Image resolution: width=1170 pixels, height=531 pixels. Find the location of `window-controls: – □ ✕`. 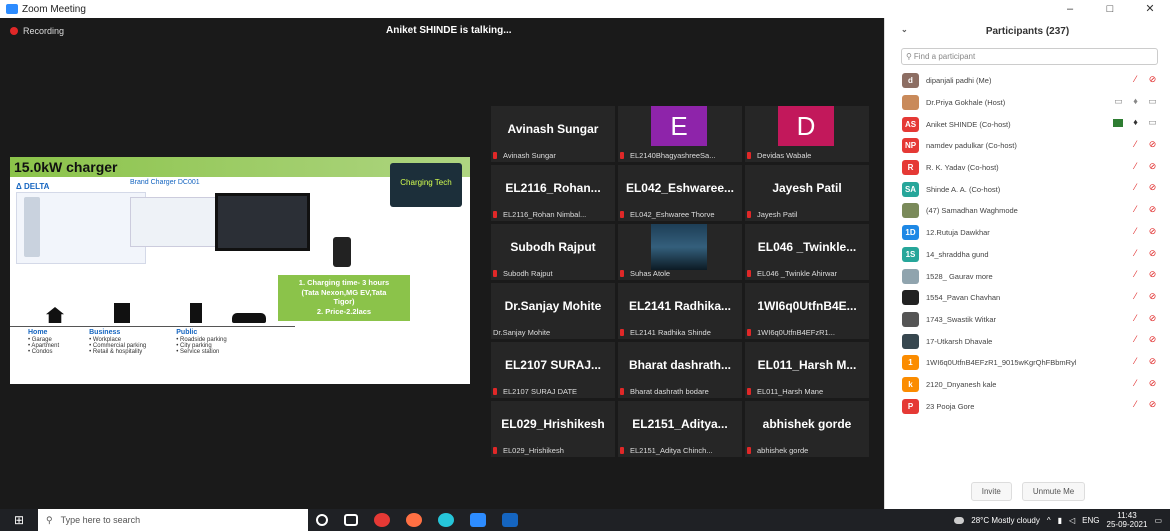

window-controls: – □ ✕ is located at coordinates (1110, 9).